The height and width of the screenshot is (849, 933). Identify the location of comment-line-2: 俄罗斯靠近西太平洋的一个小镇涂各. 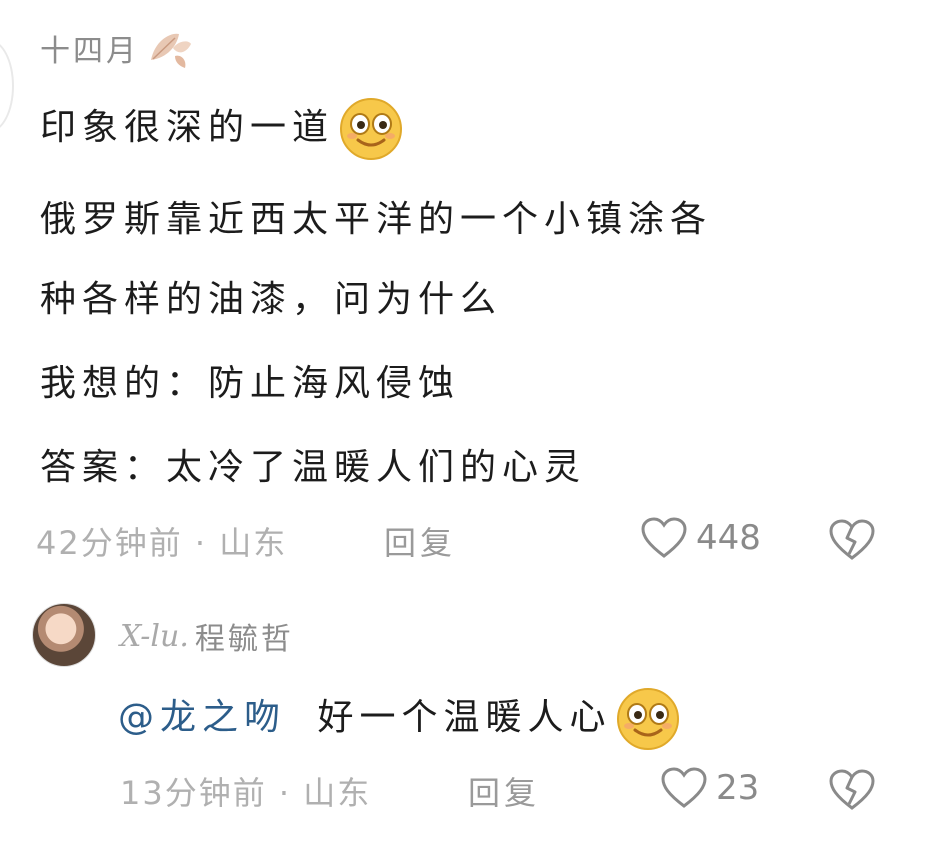
(376, 219).